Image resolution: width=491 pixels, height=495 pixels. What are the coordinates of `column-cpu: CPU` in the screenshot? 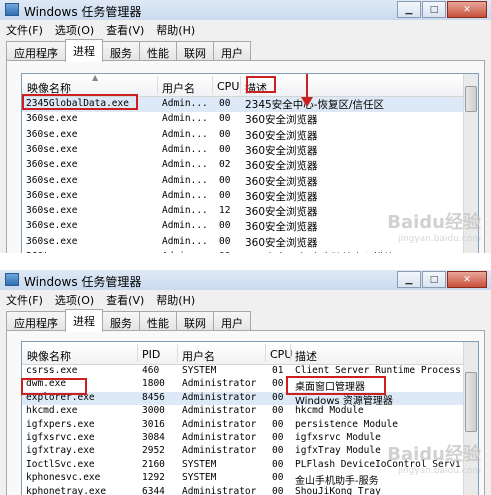 It's located at (228, 86).